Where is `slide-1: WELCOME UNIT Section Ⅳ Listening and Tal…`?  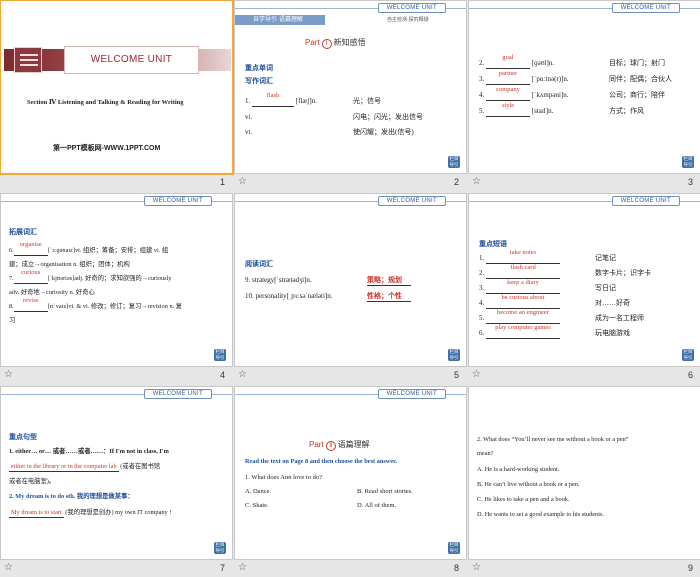 slide-1: WELCOME UNIT Section Ⅳ Listening and Tal… is located at coordinates (117, 87).